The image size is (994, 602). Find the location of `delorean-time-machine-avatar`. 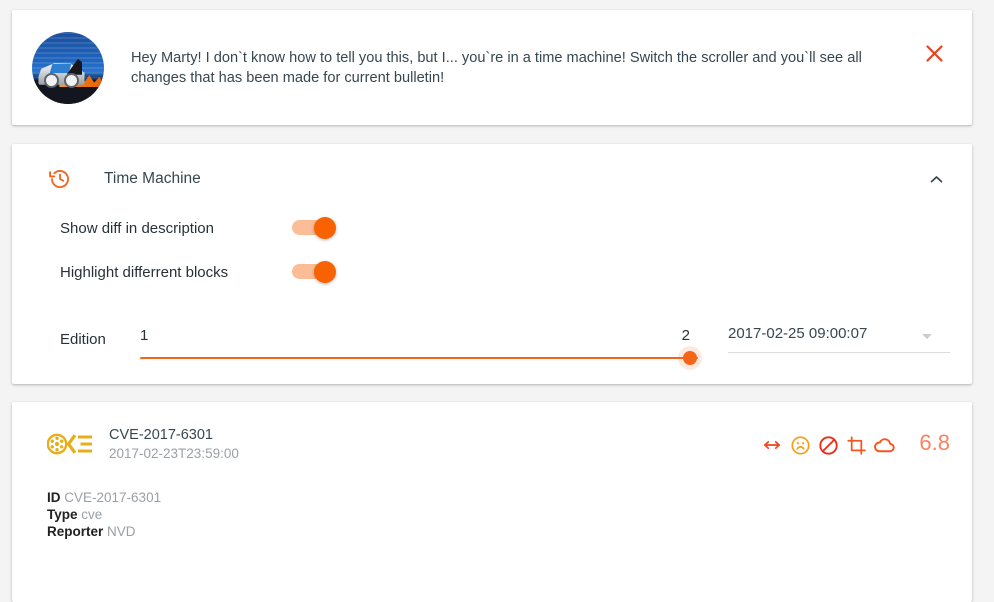

delorean-time-machine-avatar is located at coordinates (68, 67).